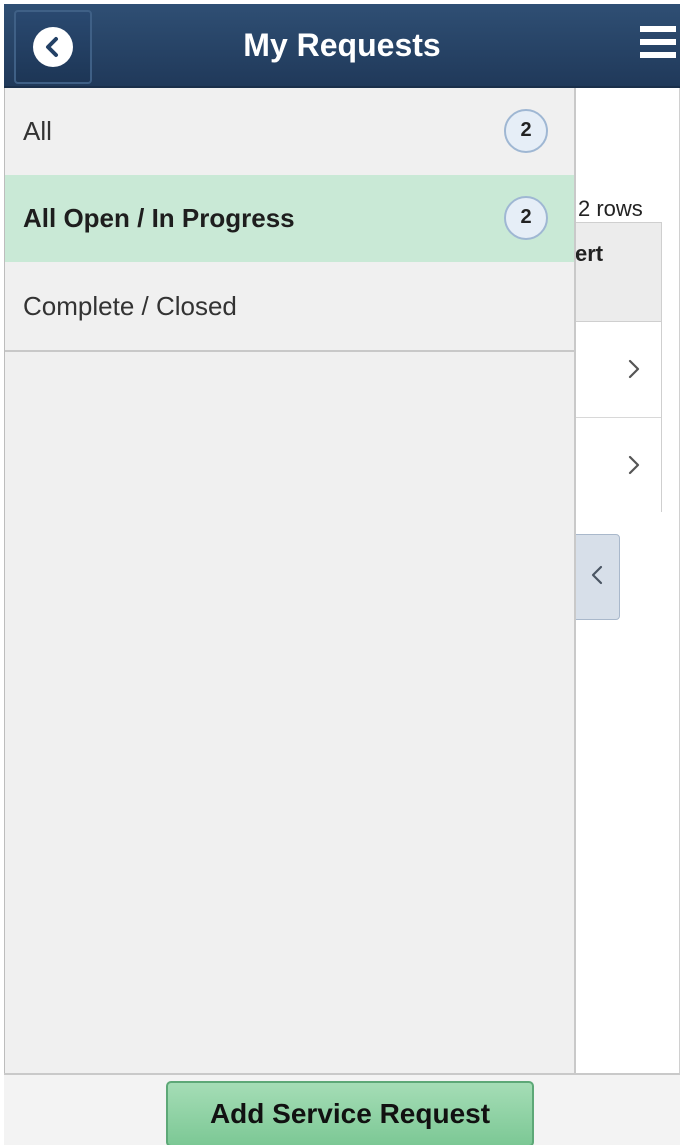 The image size is (684, 1145). I want to click on hamburger-menu-icon, so click(658, 46).